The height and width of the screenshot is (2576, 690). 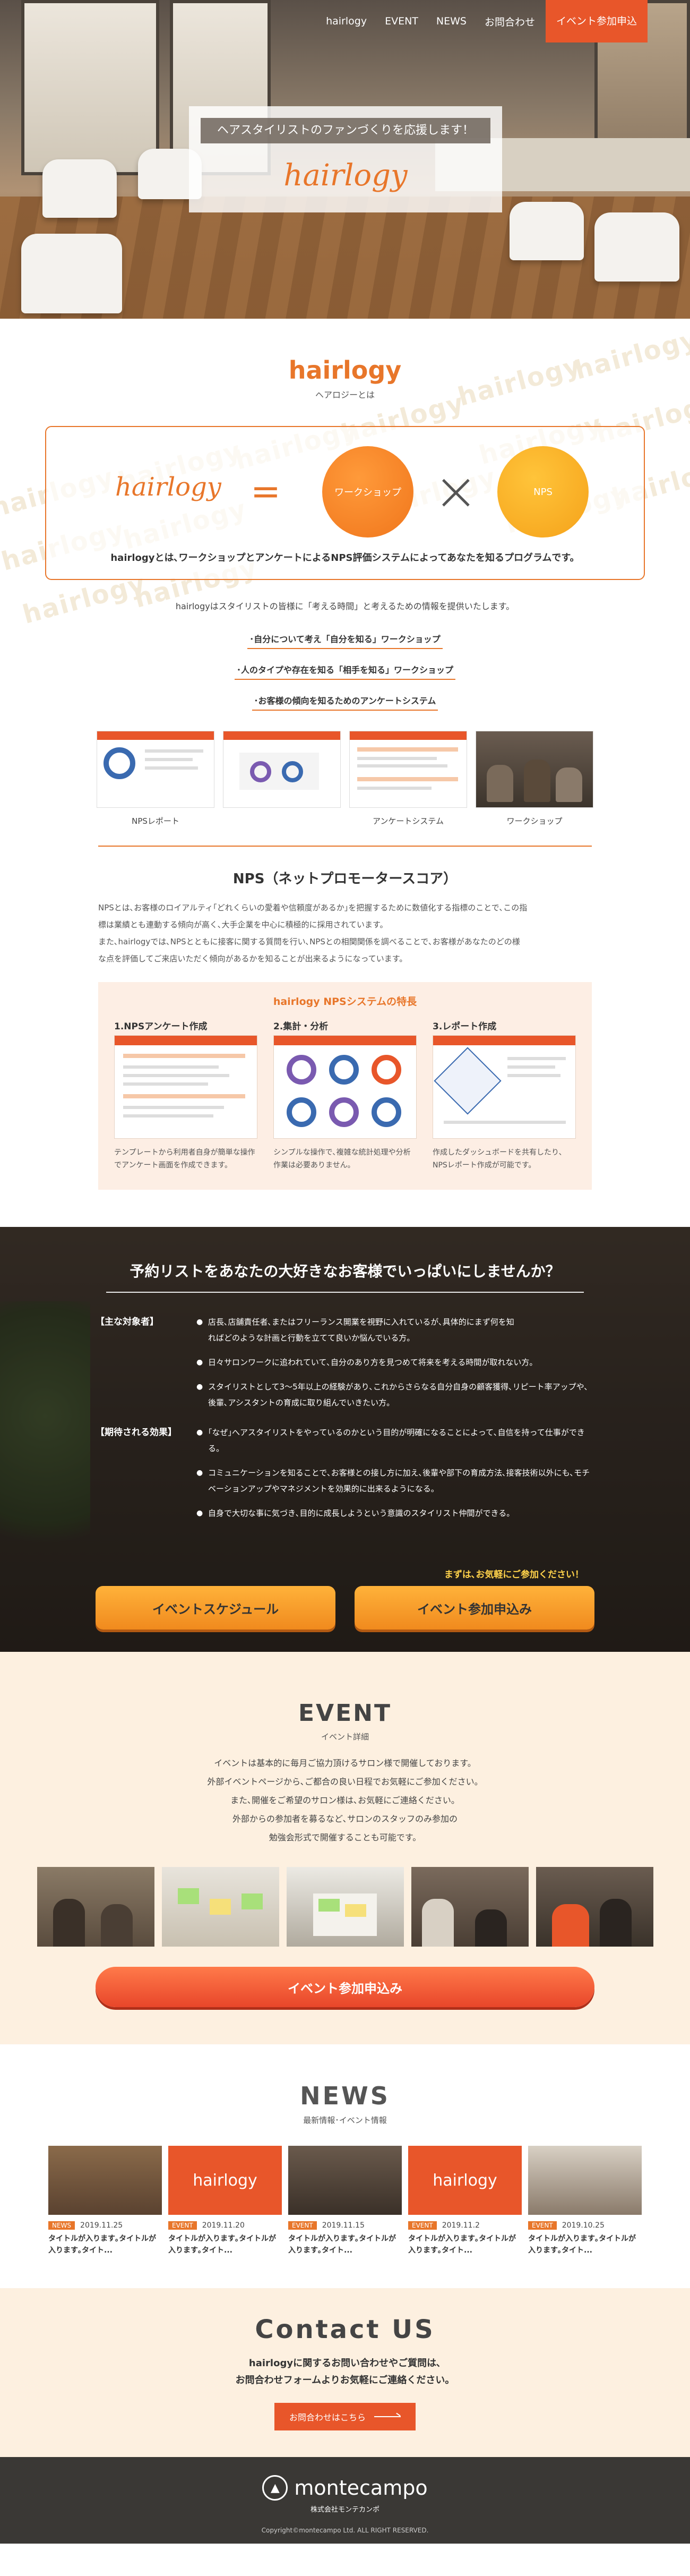 I want to click on arrow-right-icon, so click(x=387, y=2417).